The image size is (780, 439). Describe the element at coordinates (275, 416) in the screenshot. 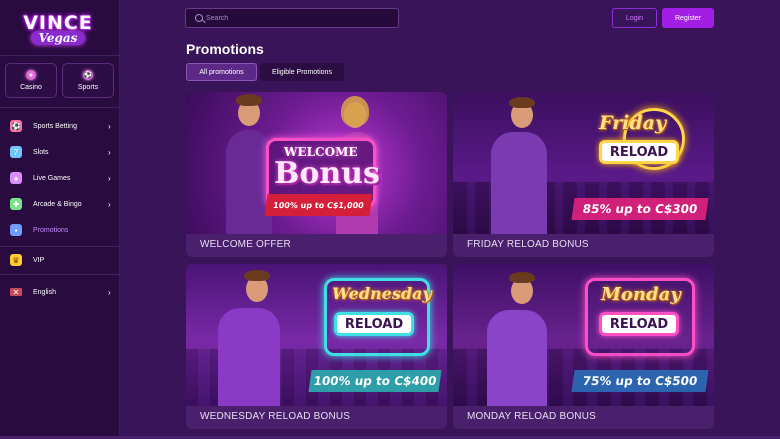

I see `promo-card-title: WEDNESDAY RELOAD BONUS` at that location.